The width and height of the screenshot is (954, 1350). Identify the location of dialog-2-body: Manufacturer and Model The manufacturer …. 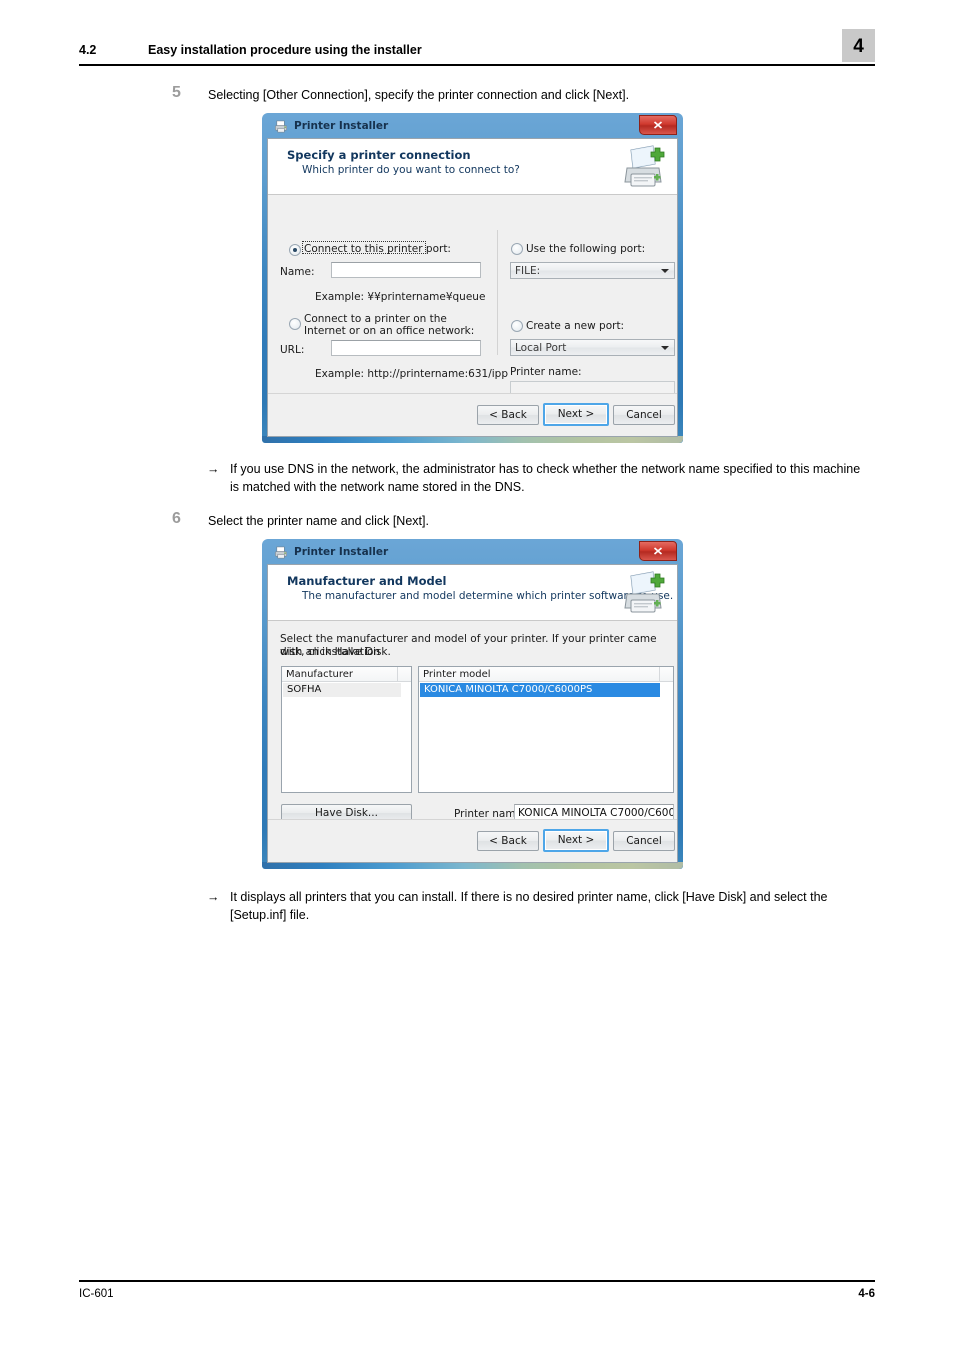
(472, 713).